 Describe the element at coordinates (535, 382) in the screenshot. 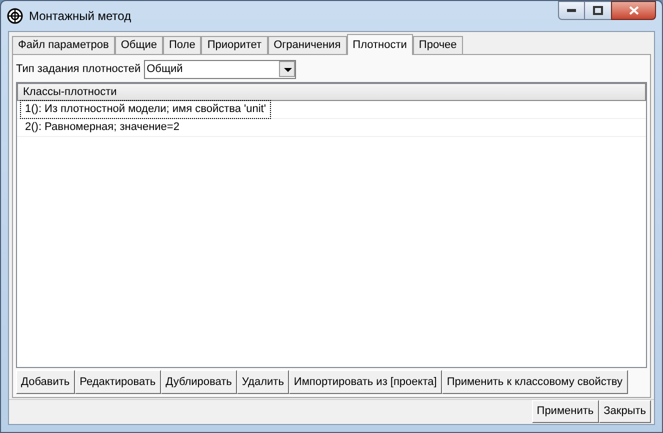

I see `action-button: Применить к классовому свойству` at that location.